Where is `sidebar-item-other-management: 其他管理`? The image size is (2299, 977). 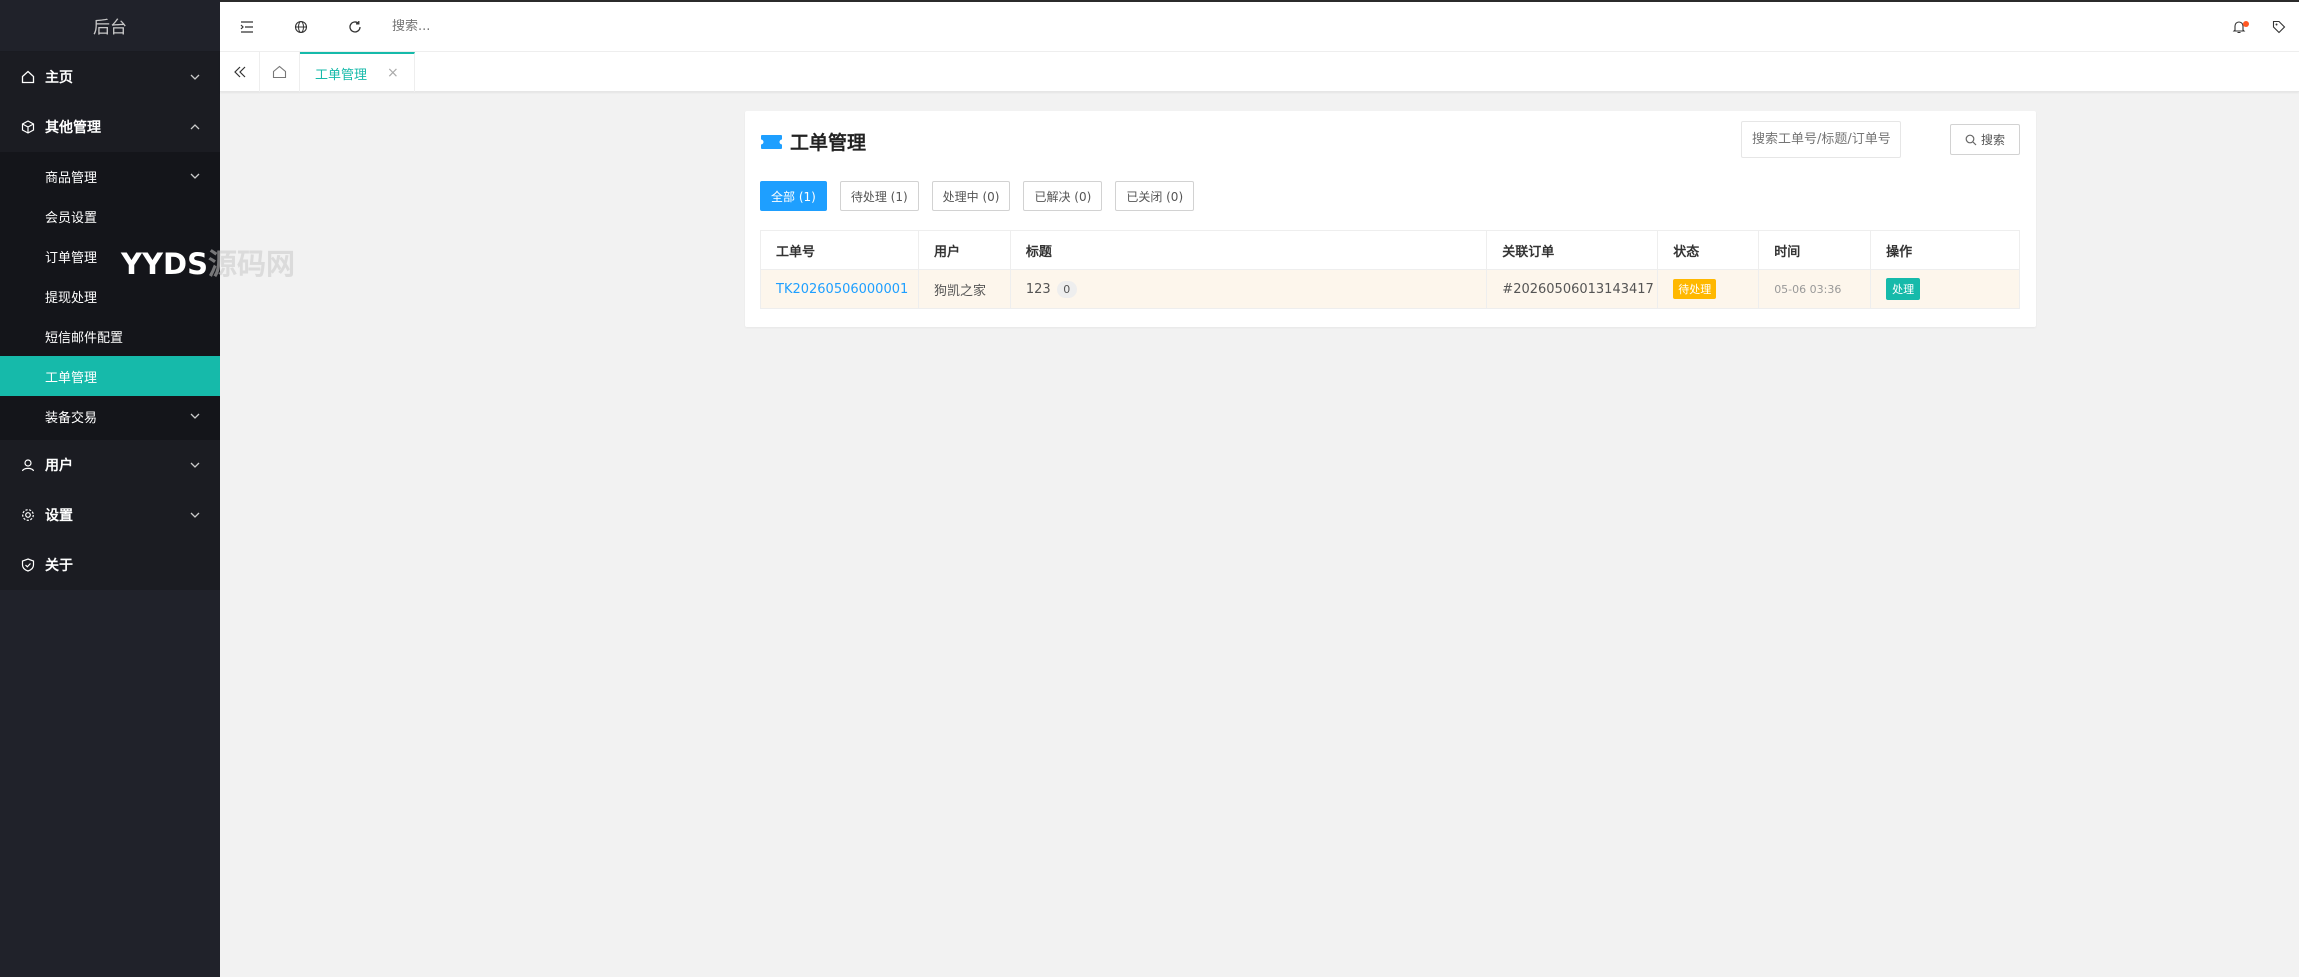
sidebar-item-other-management: 其他管理 is located at coordinates (110, 127).